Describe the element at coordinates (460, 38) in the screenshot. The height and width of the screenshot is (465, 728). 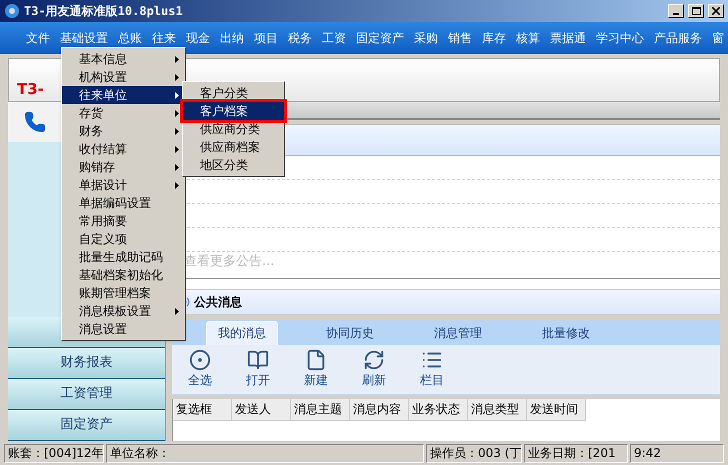
I see `menu-item: 销售` at that location.